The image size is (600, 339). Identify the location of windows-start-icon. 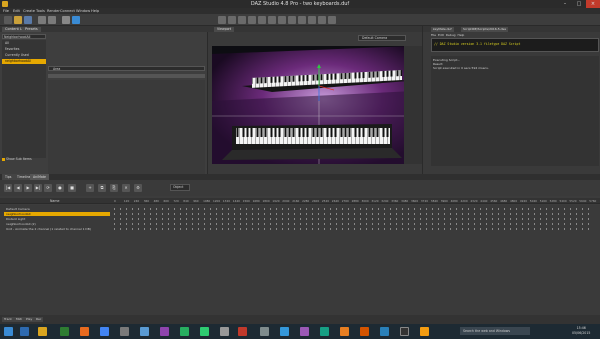
(8, 331).